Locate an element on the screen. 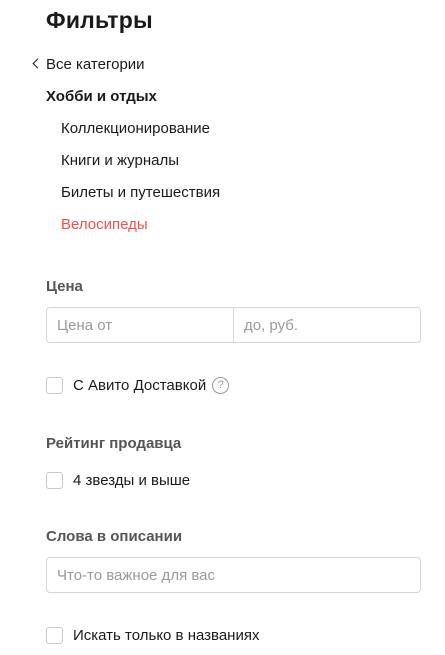 The height and width of the screenshot is (655, 445). titles-only-checkbox: Искать только в названиях is located at coordinates (152, 635).